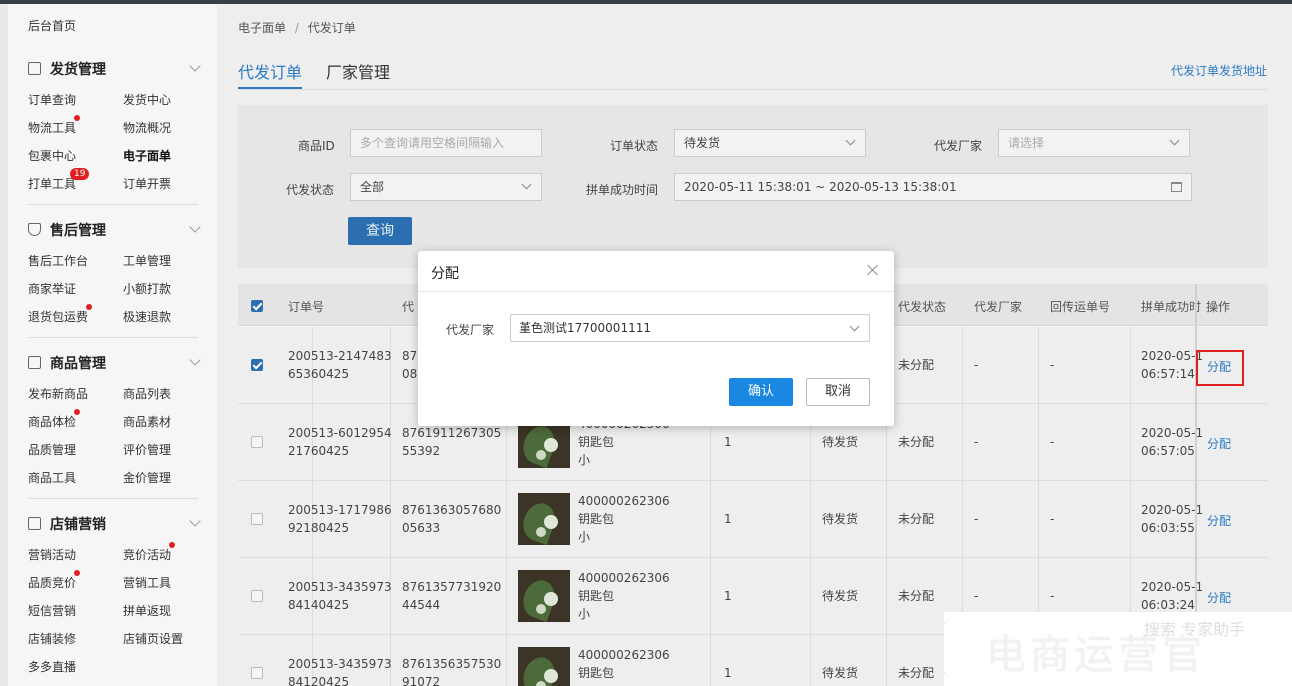 Image resolution: width=1292 pixels, height=686 pixels. What do you see at coordinates (52, 421) in the screenshot?
I see `sidebar-item-goods-check: 商品体检` at bounding box center [52, 421].